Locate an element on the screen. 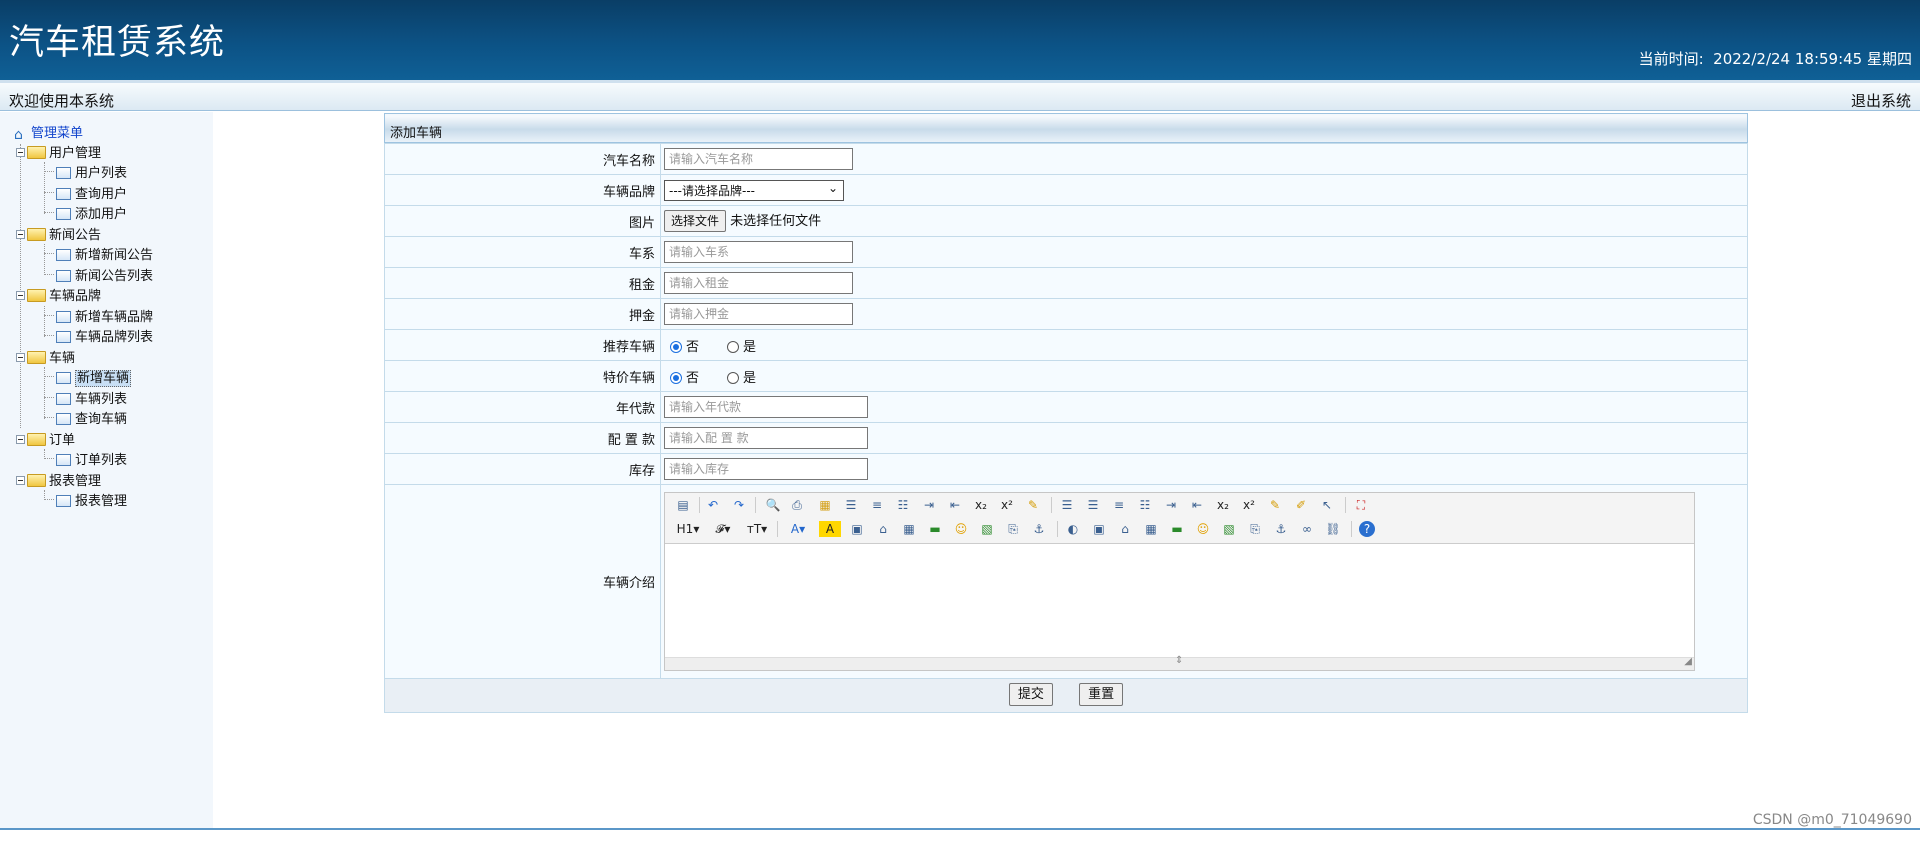 This screenshot has height=845, width=1920. redo-icon: ↷ is located at coordinates (739, 505).